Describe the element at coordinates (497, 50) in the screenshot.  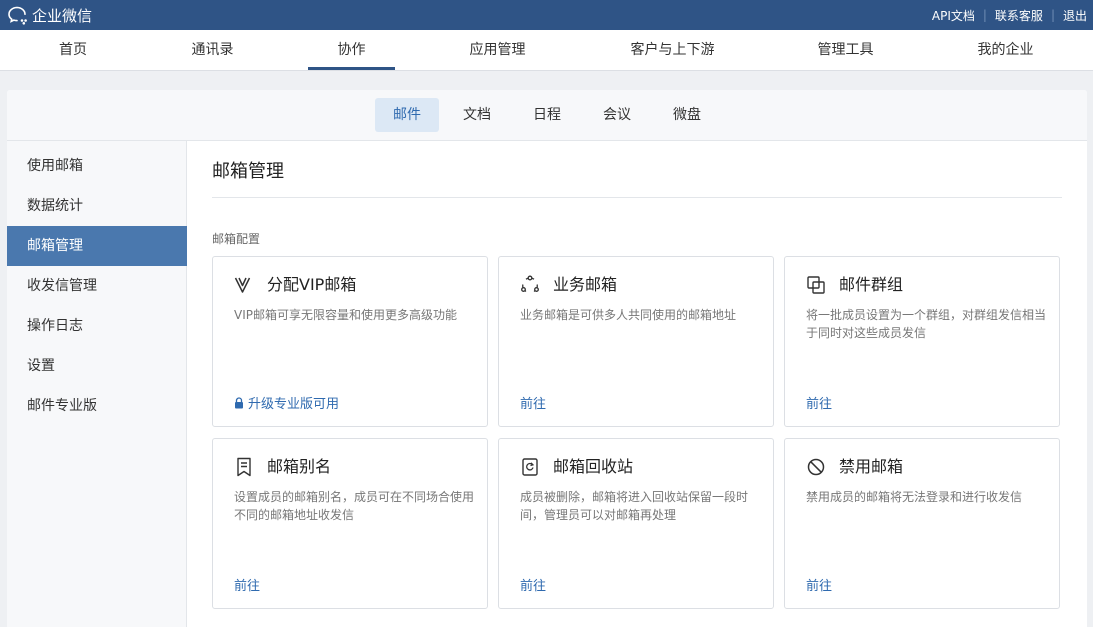
I see `nav-app-management: 应用管理` at that location.